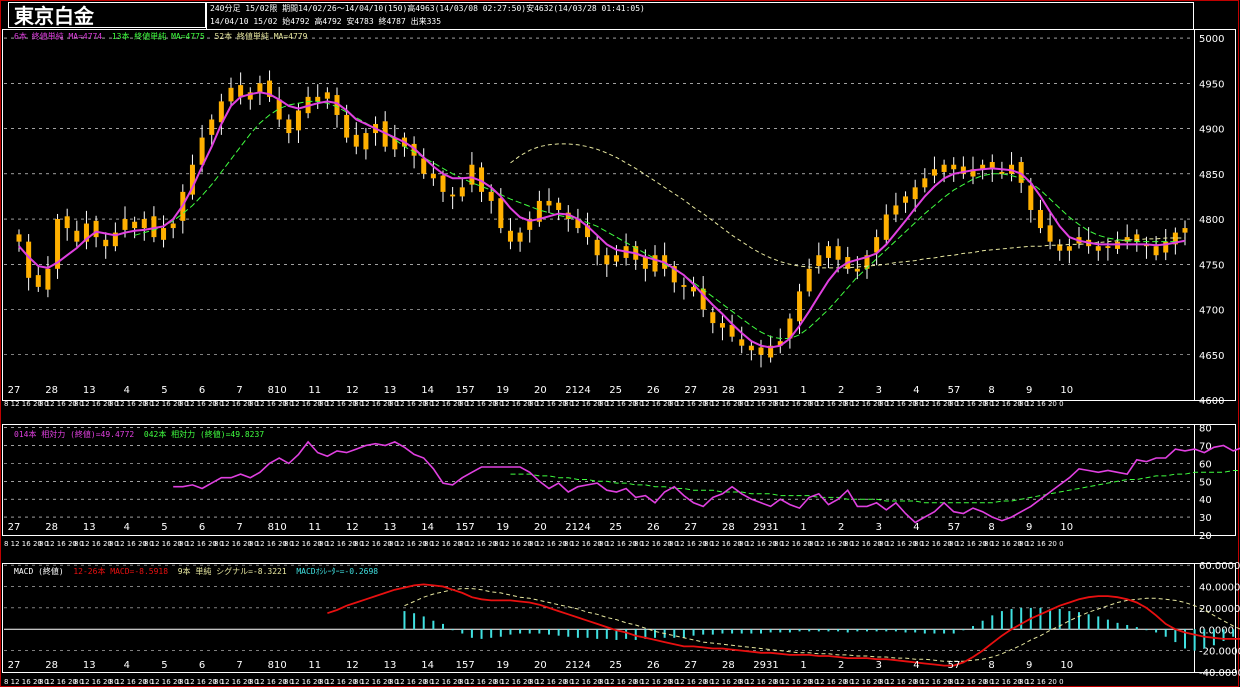 This screenshot has height=687, width=1240. What do you see at coordinates (1211, 84) in the screenshot?
I see `y-tick-label: 4950` at bounding box center [1211, 84].